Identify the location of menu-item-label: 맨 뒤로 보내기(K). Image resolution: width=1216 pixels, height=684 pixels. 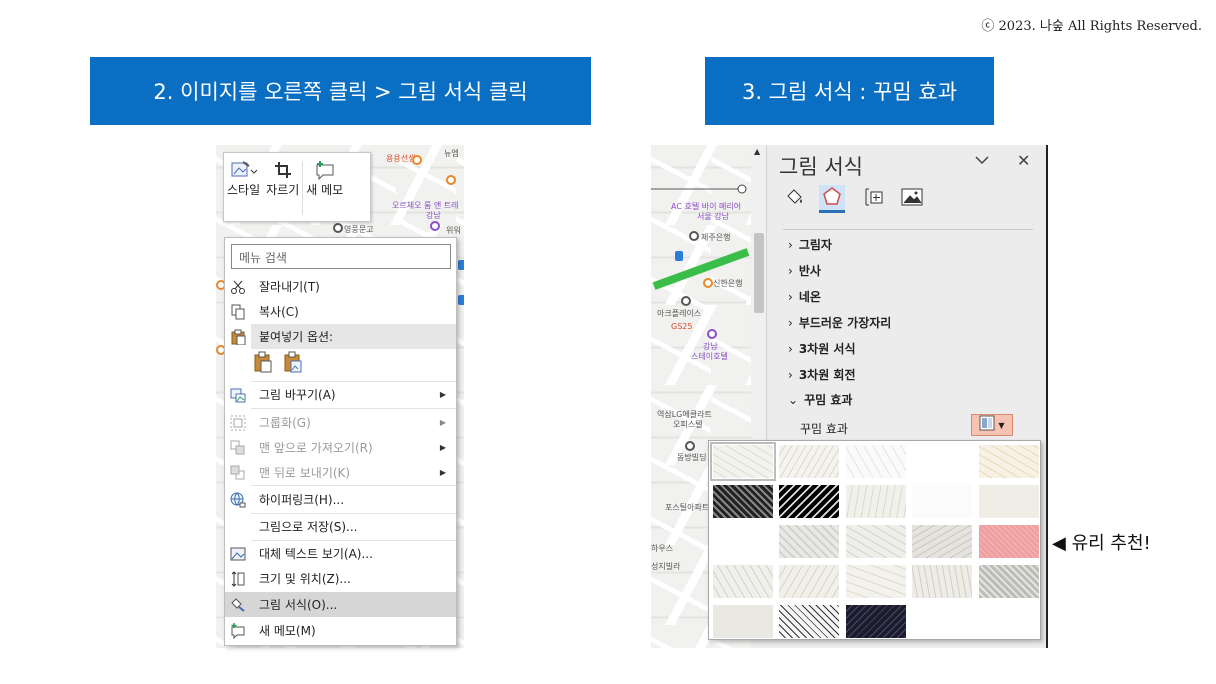
(305, 473).